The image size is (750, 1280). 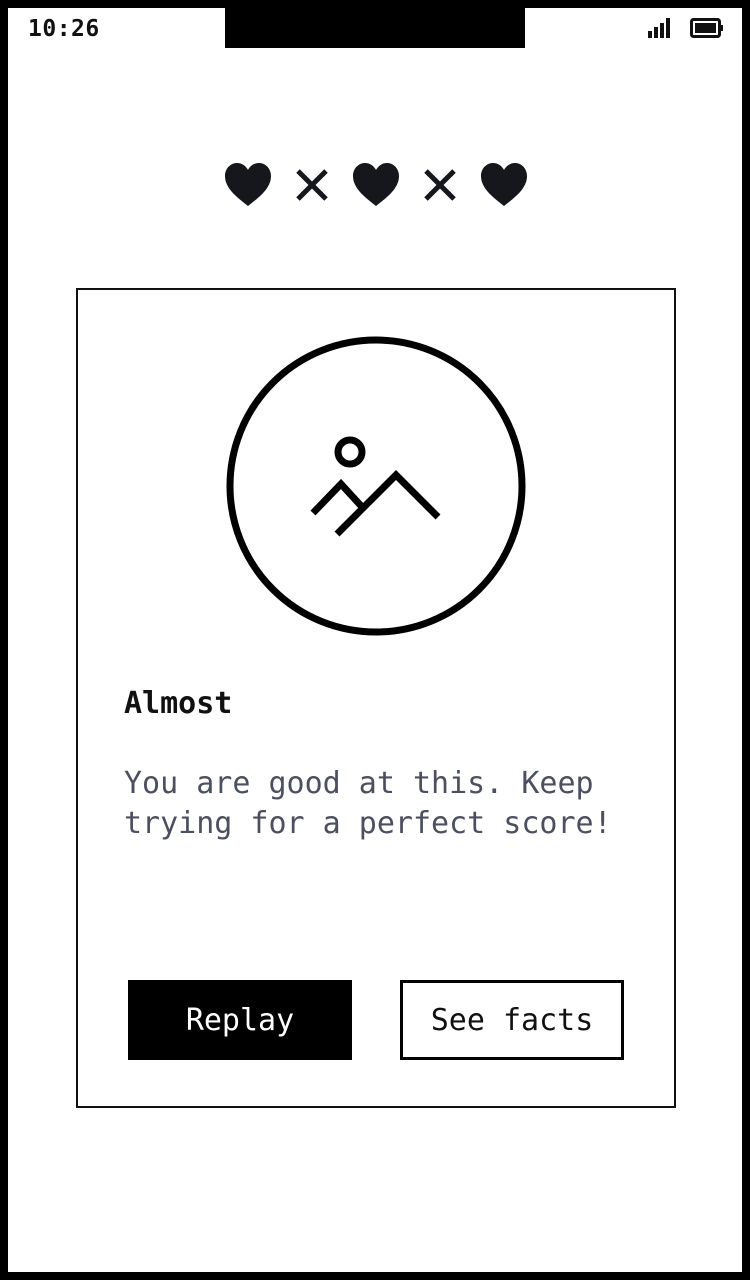 What do you see at coordinates (512, 1020) in the screenshot?
I see `see-facts-button: See facts` at bounding box center [512, 1020].